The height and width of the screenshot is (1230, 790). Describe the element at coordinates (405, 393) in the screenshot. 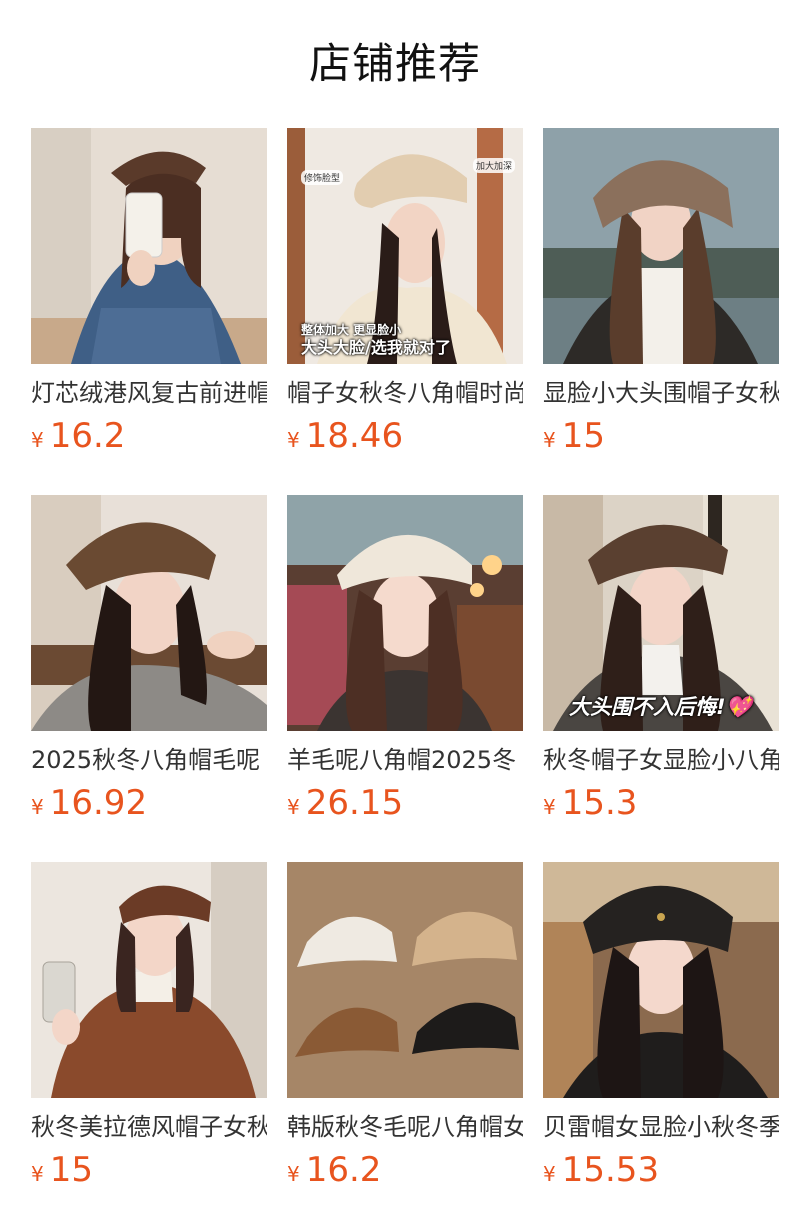

I see `product-name: 帽子女秋冬八角帽时尚` at that location.